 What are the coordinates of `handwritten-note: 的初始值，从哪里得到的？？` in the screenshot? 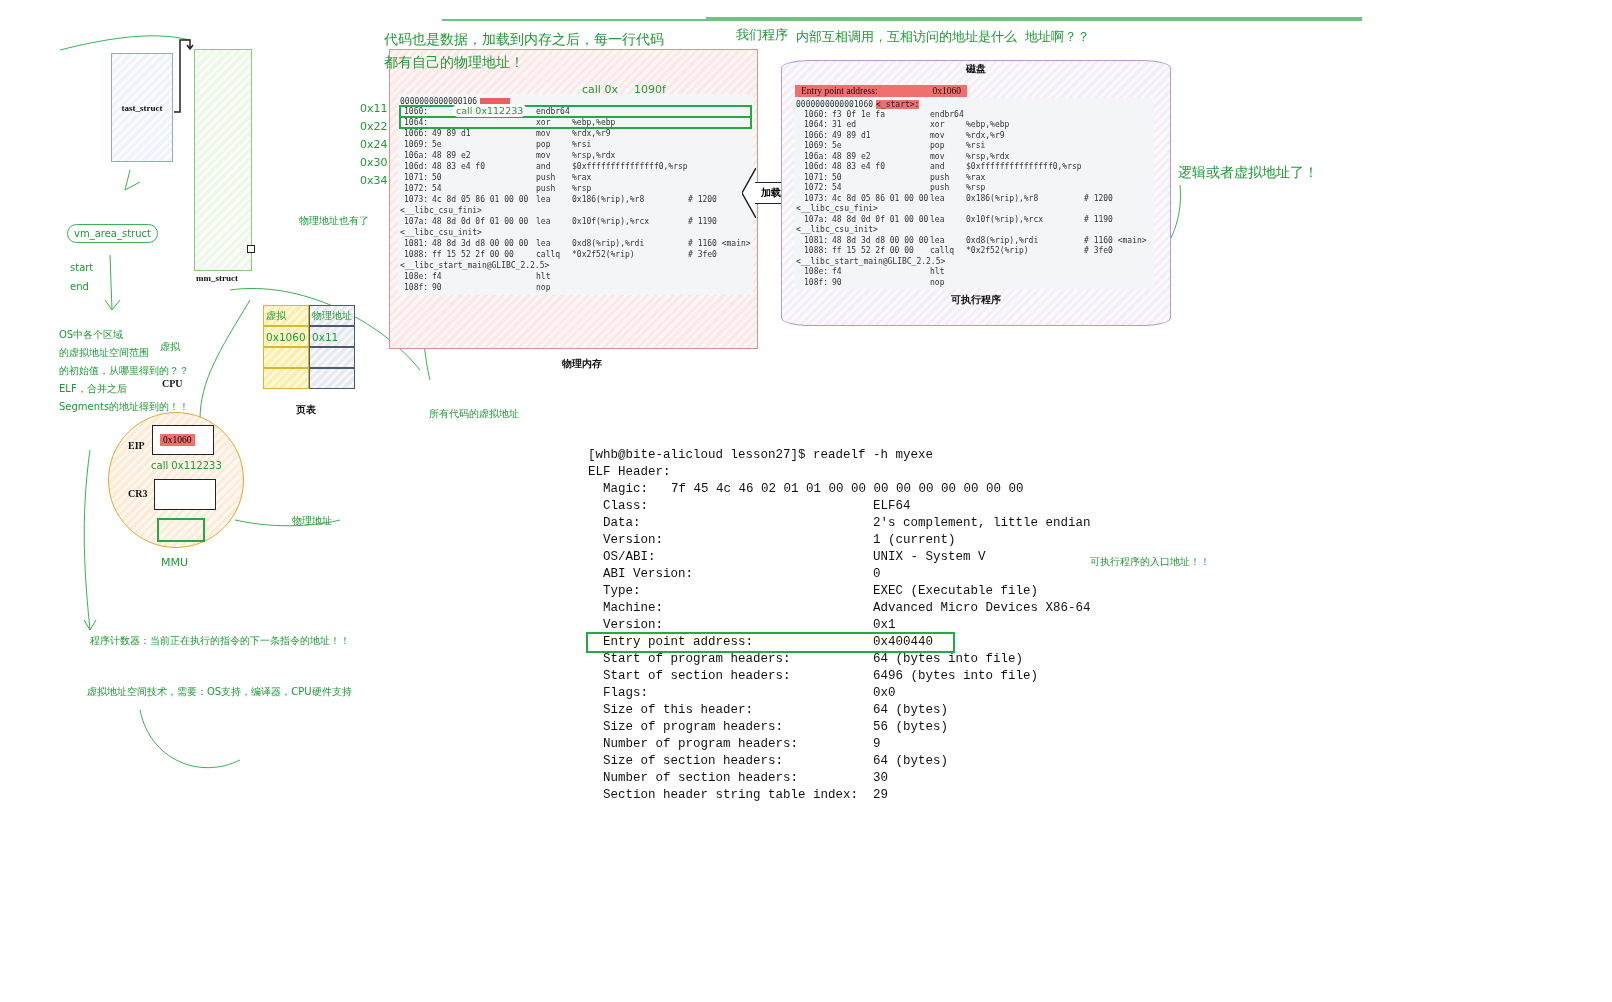 It's located at (124, 371).